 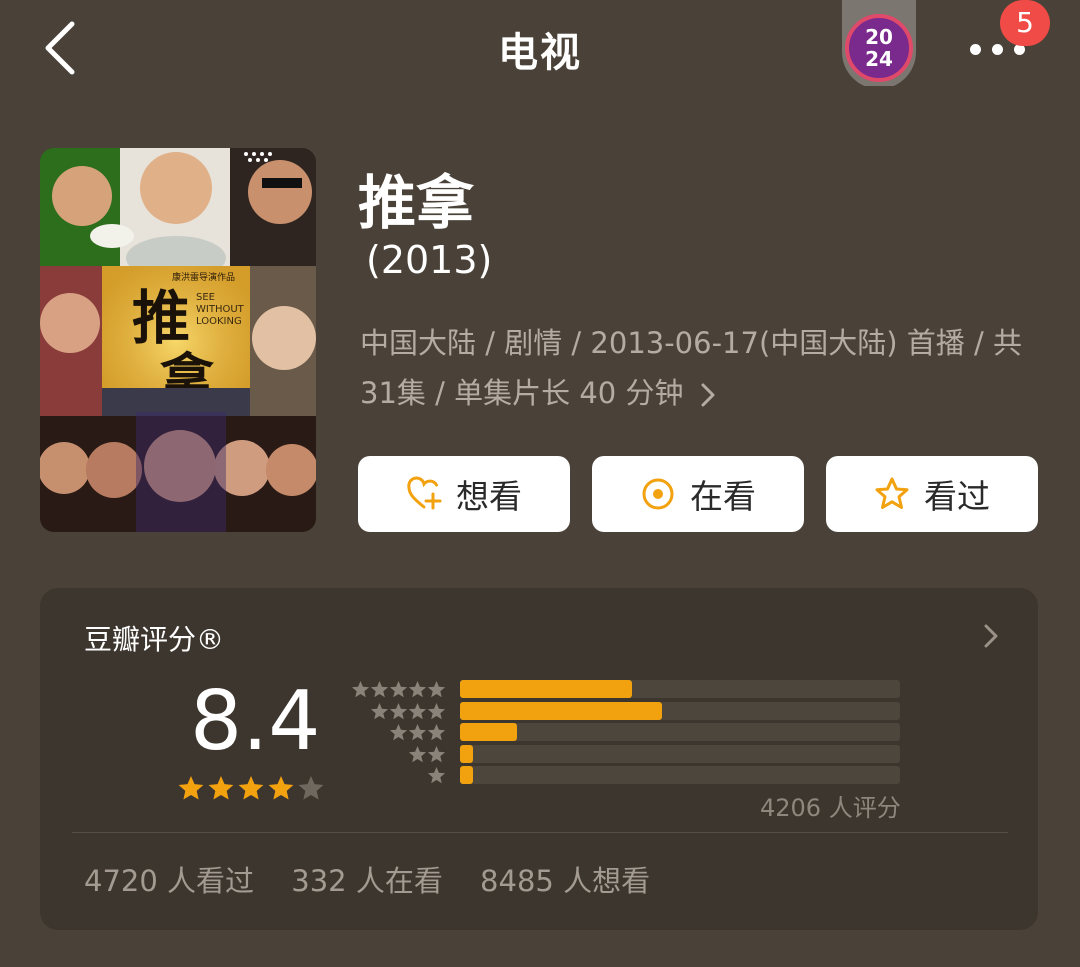 I want to click on meta-line-2: 31集 / 单集片长 40 分钟, so click(x=522, y=393).